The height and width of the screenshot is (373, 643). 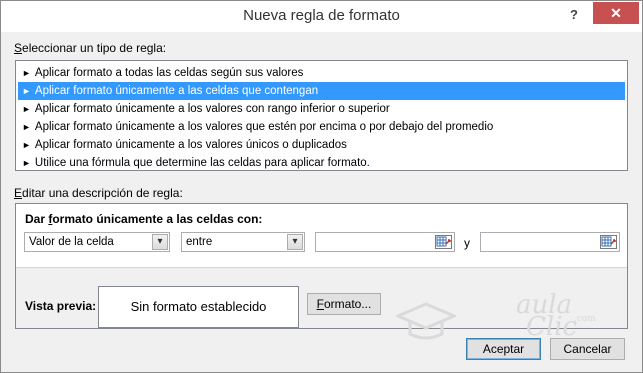 I want to click on preview-text: Sin formato establecido, so click(x=198, y=306).